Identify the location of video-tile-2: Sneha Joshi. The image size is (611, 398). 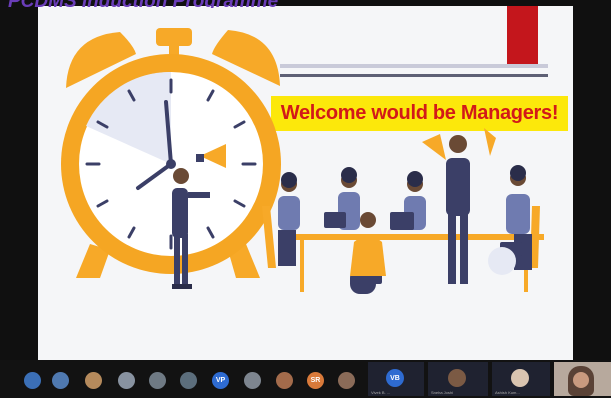
(458, 379).